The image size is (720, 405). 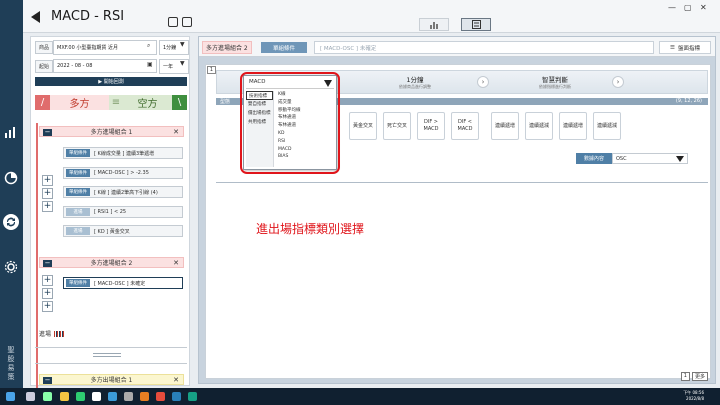 I want to click on condition-row: 進場 [ RSI1 ] < 25, so click(x=123, y=212).